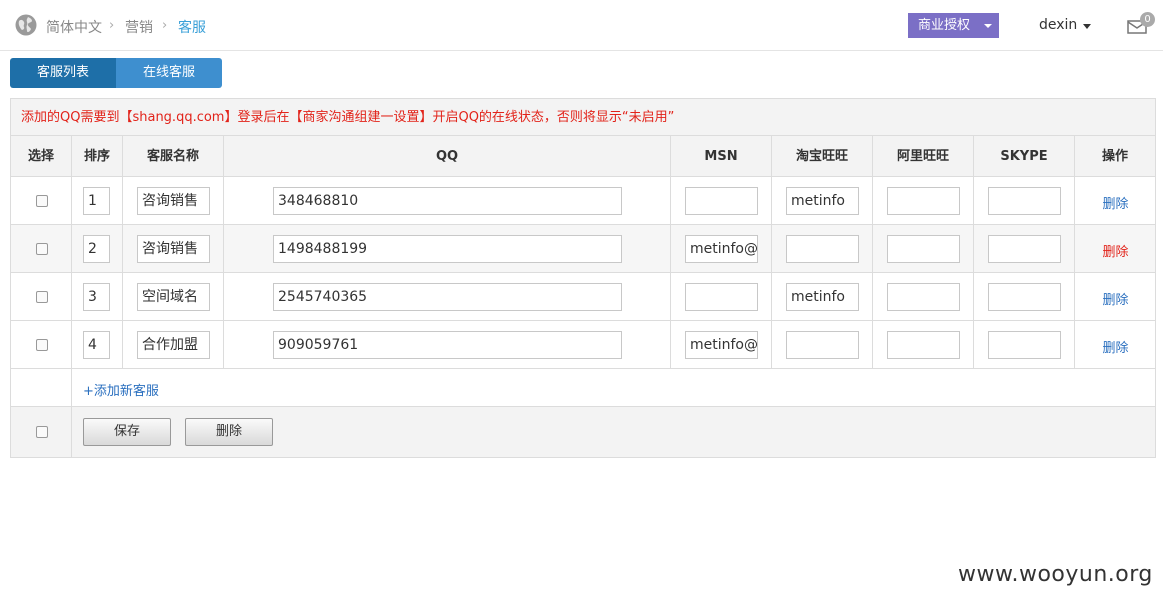 Image resolution: width=1163 pixels, height=605 pixels. I want to click on tab-service-list: 客服列表, so click(63, 73).